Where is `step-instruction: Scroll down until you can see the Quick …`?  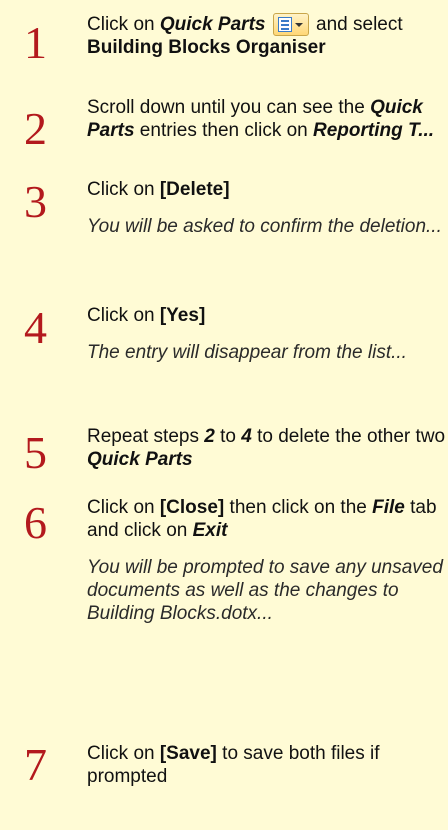 step-instruction: Scroll down until you can see the Quick … is located at coordinates (261, 119).